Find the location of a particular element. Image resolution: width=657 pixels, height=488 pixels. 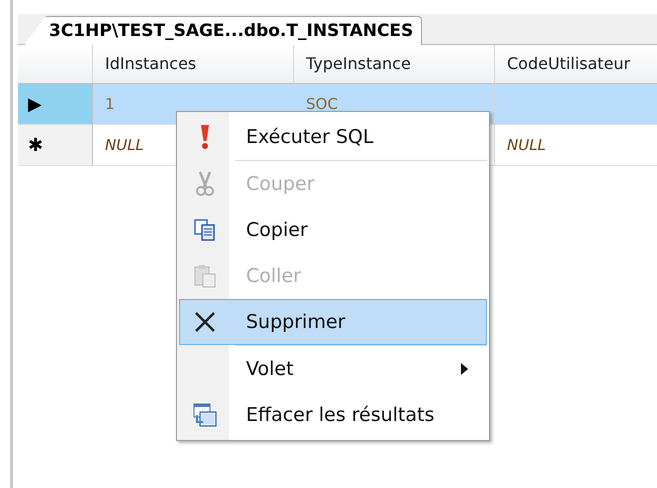

paste-icon is located at coordinates (205, 276).